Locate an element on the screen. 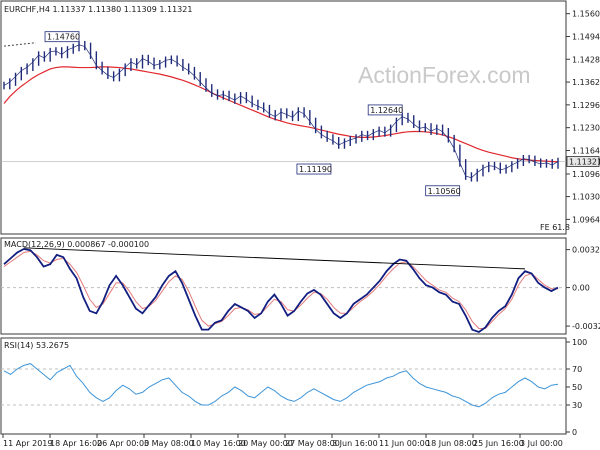 This screenshot has width=600, height=450. watermark: ActionForex.com is located at coordinates (444, 75).